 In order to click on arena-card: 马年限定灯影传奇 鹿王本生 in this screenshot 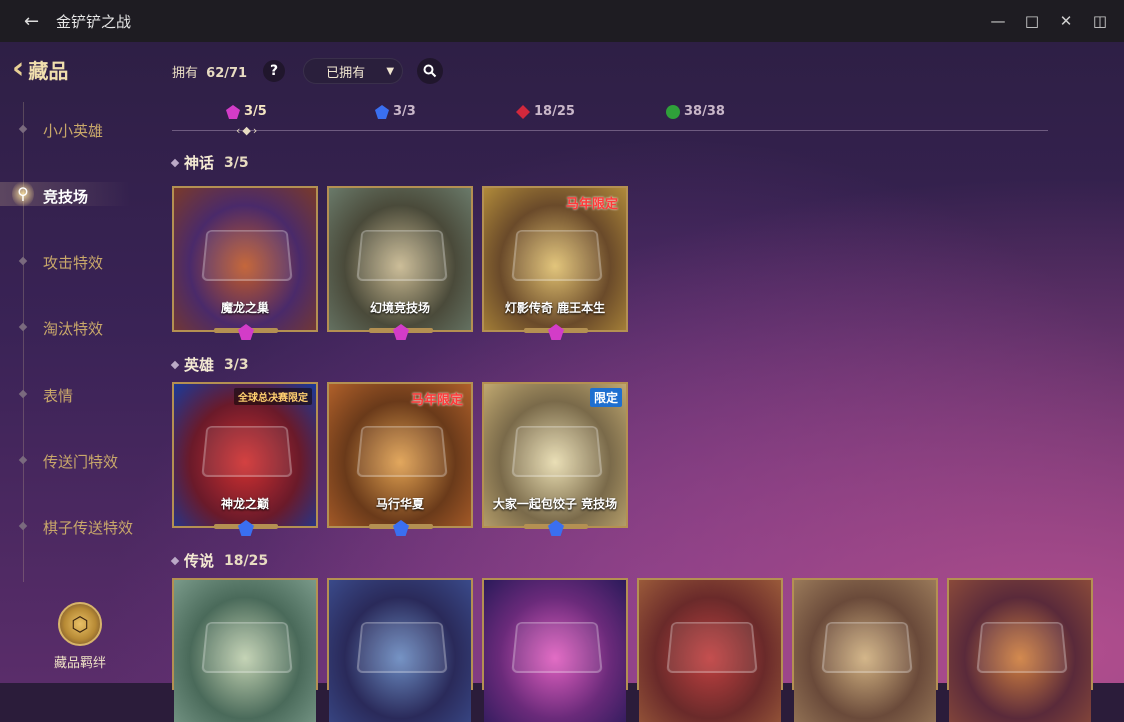, I will do `click(555, 263)`.